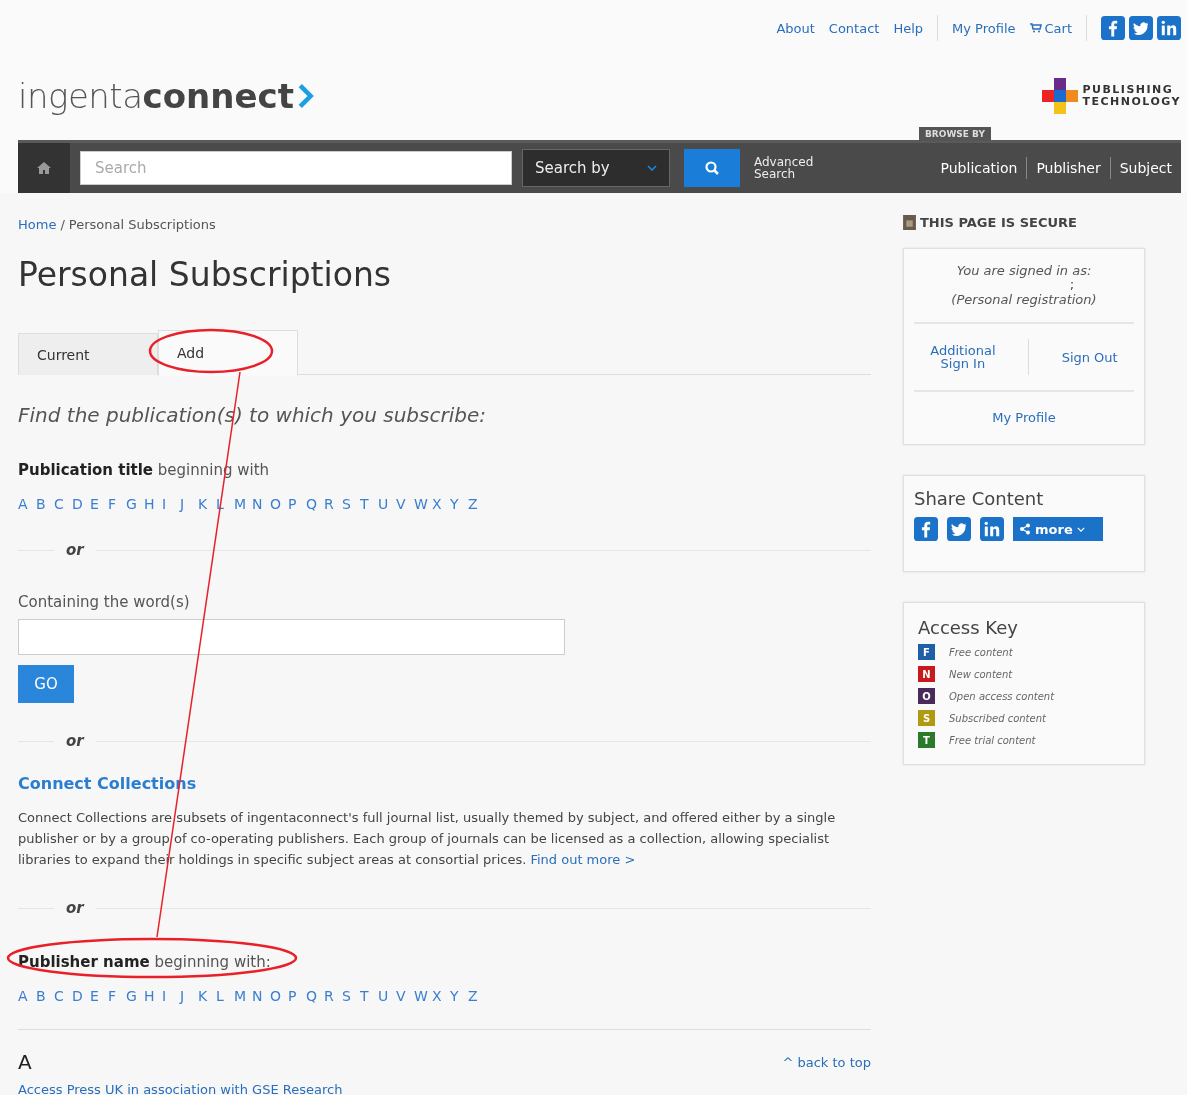 This screenshot has height=1095, width=1187. What do you see at coordinates (826, 1062) in the screenshot?
I see `back-to-top-link: ^ back to top` at bounding box center [826, 1062].